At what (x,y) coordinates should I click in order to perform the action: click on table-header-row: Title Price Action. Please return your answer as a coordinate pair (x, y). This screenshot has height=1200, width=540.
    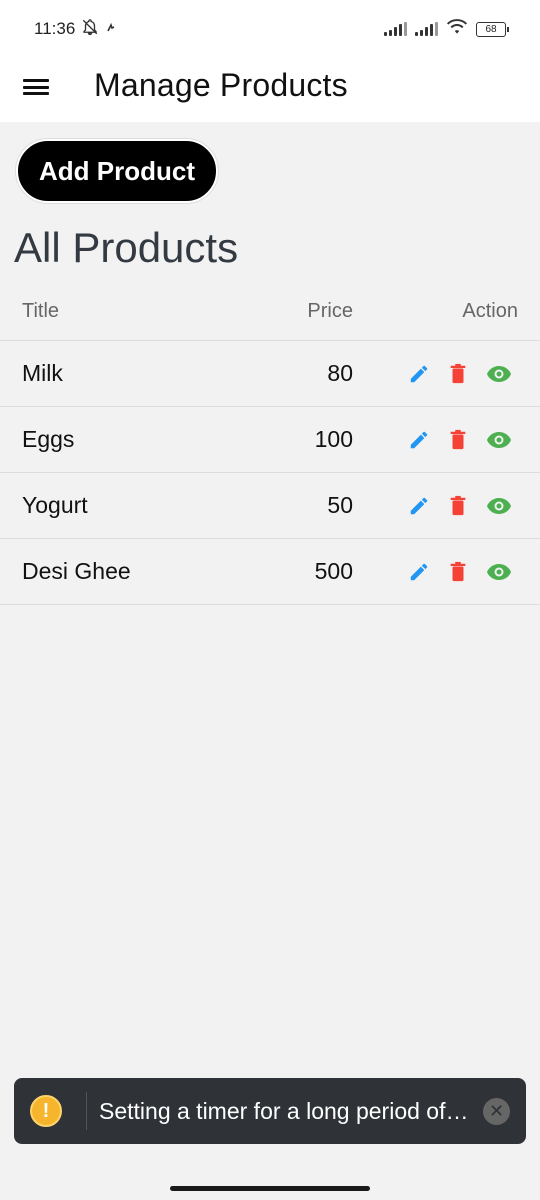
    Looking at the image, I should click on (270, 311).